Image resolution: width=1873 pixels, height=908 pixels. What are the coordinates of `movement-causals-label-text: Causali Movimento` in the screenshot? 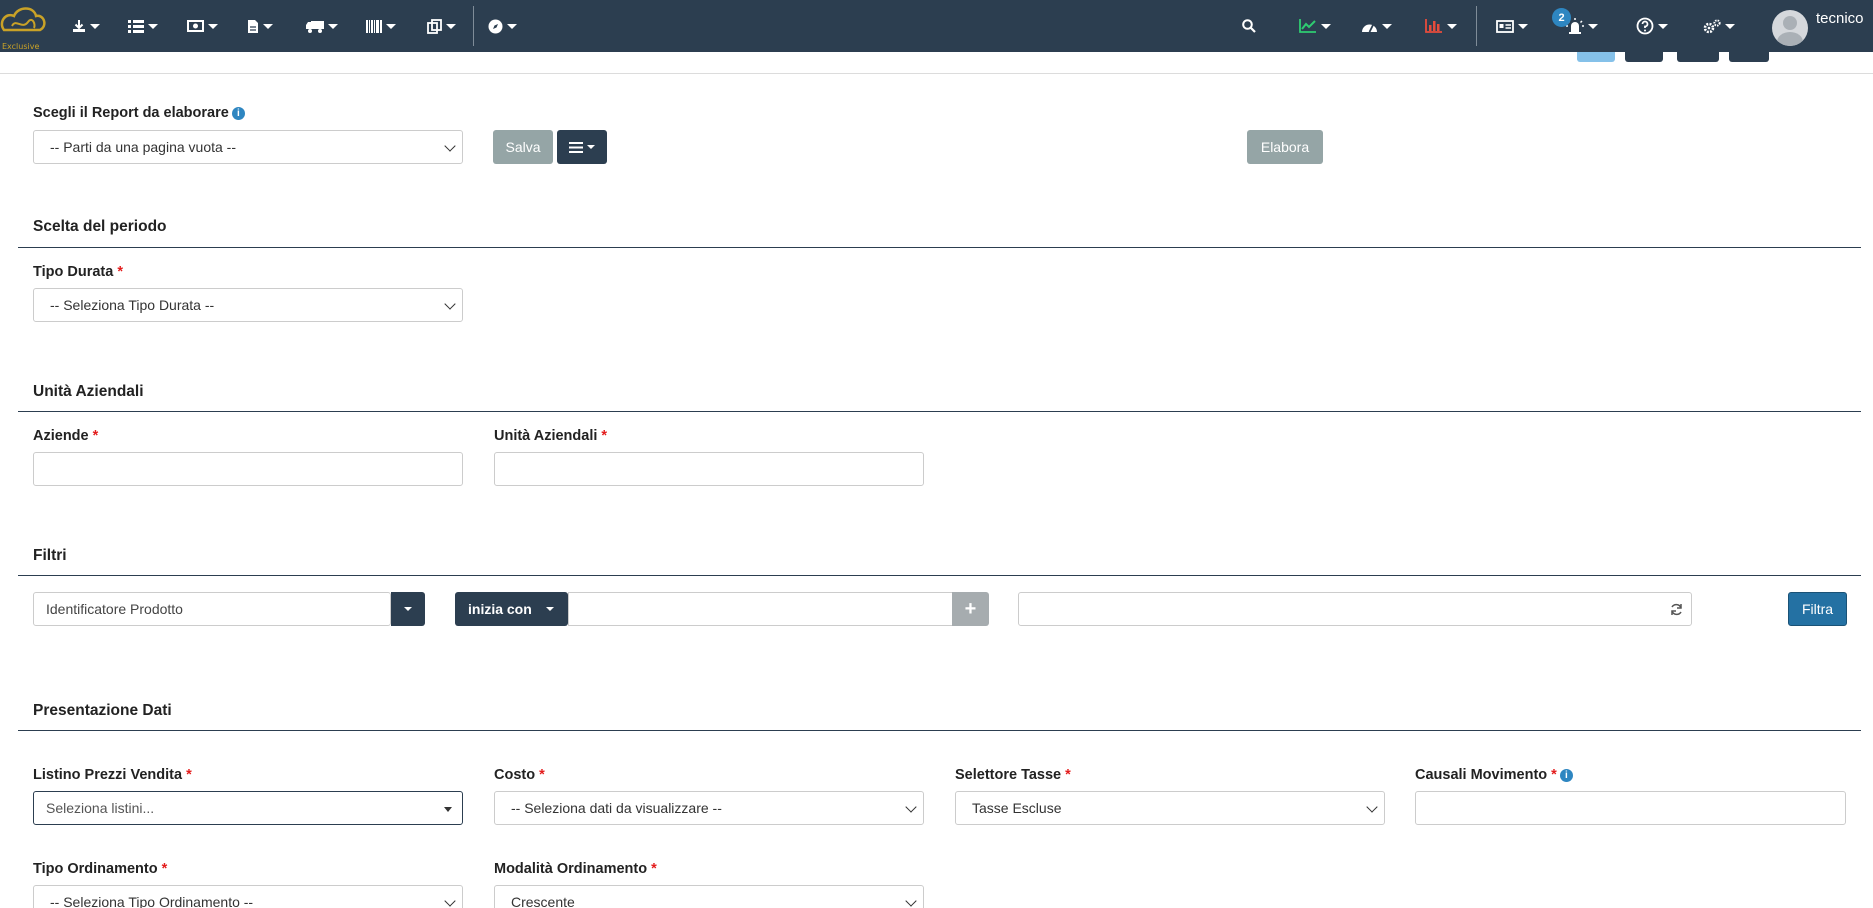 It's located at (1481, 775).